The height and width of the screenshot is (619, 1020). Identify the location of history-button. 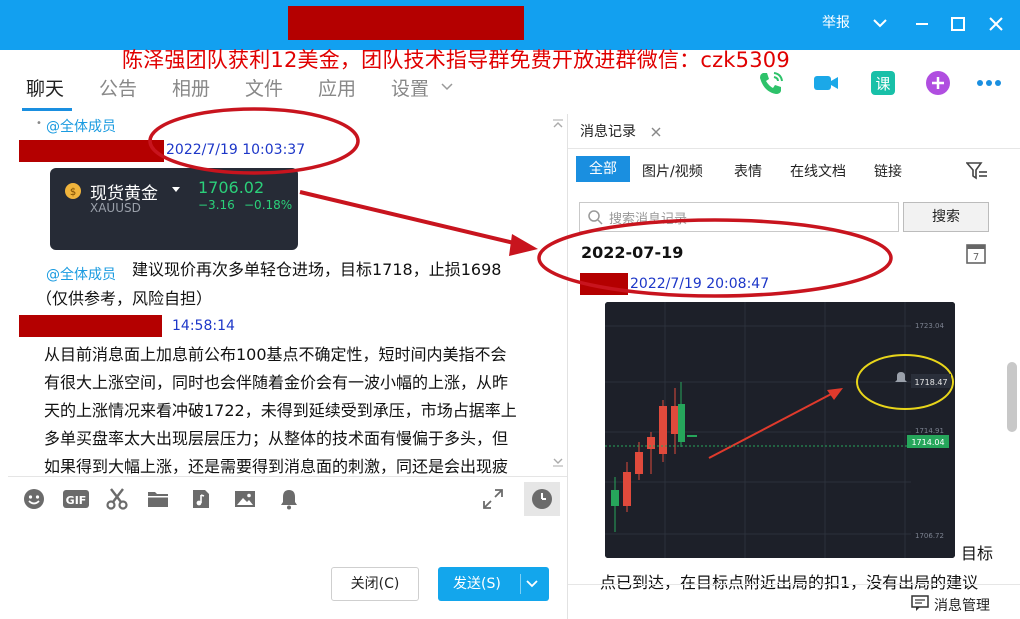
(542, 499).